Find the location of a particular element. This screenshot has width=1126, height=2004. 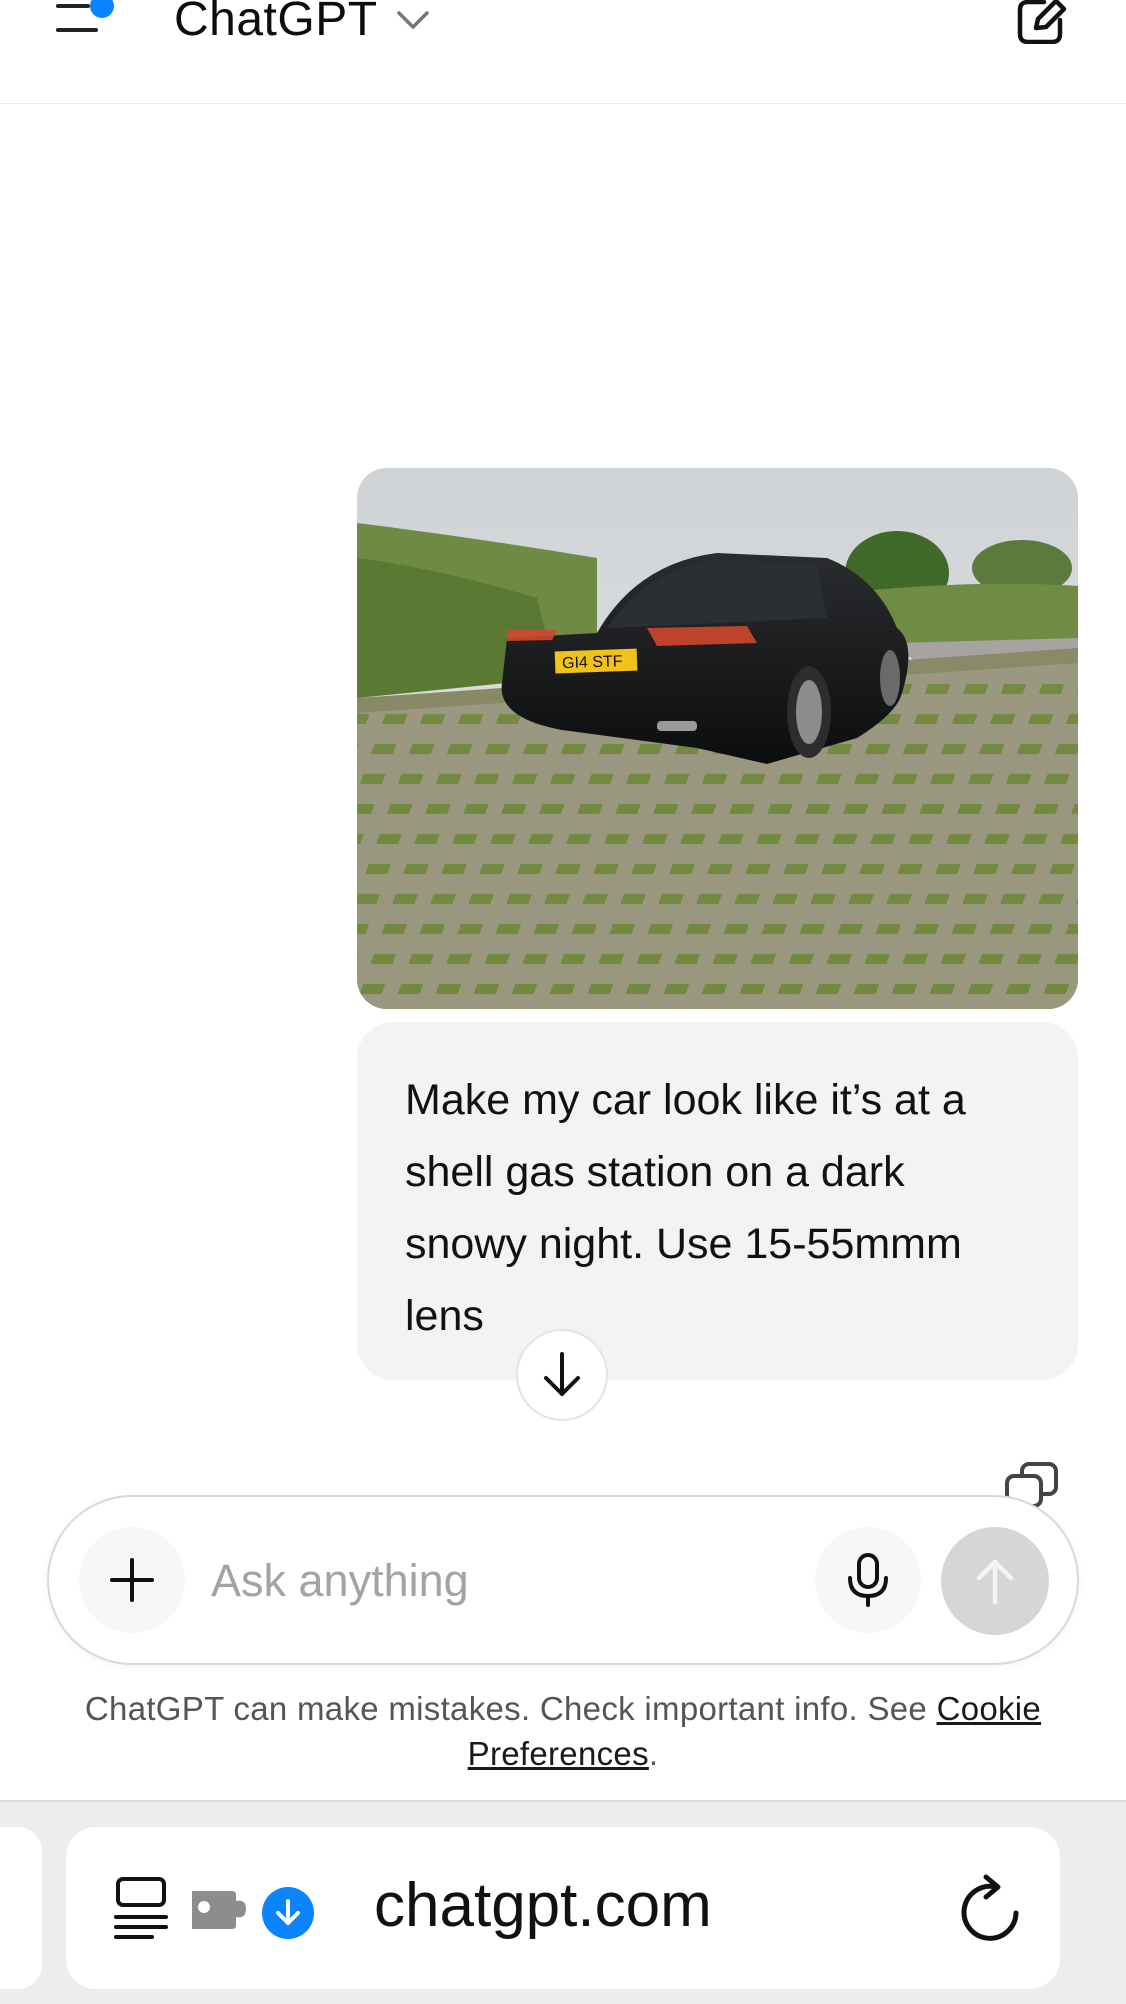

chevron-down-icon is located at coordinates (412, 20).